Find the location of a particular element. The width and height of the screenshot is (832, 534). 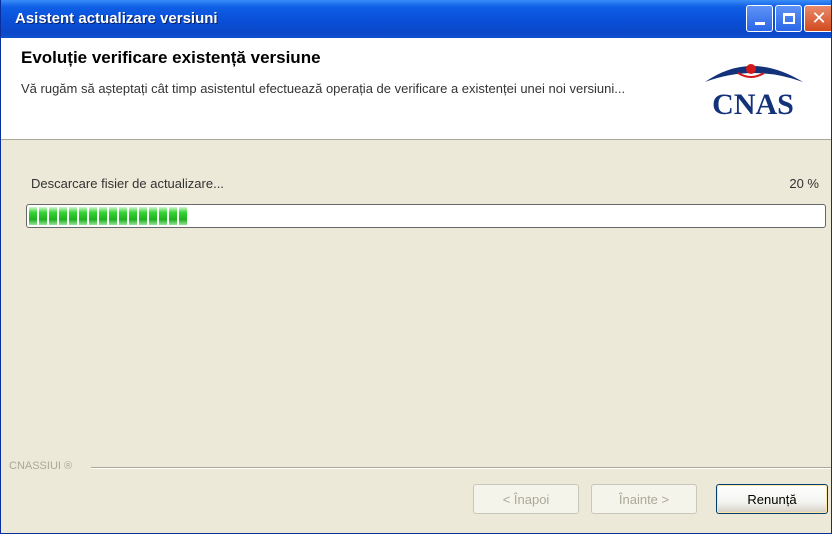

maximize-icon is located at coordinates (788, 18).